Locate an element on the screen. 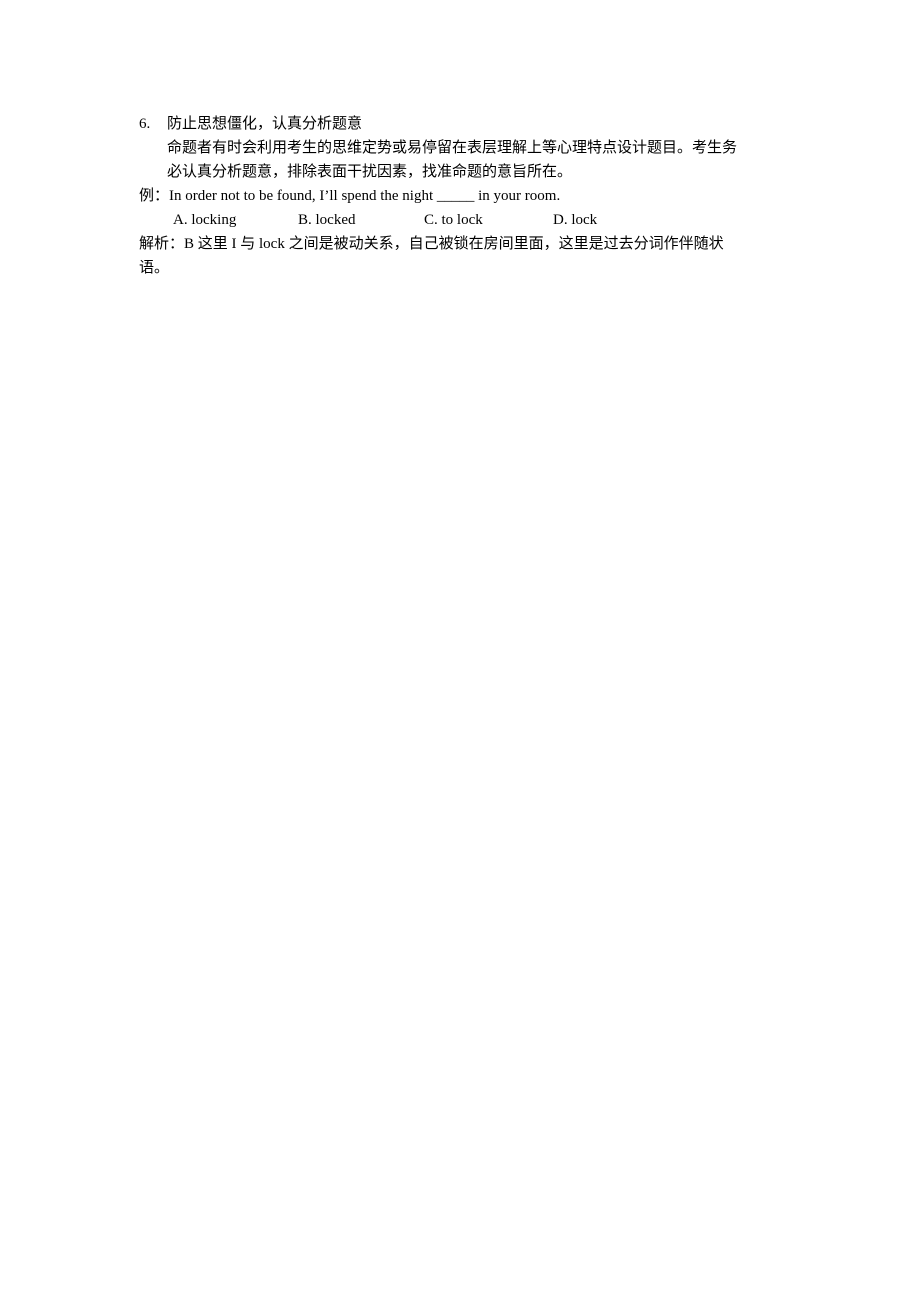 This screenshot has height=1302, width=920. section-number: 6. is located at coordinates (145, 124).